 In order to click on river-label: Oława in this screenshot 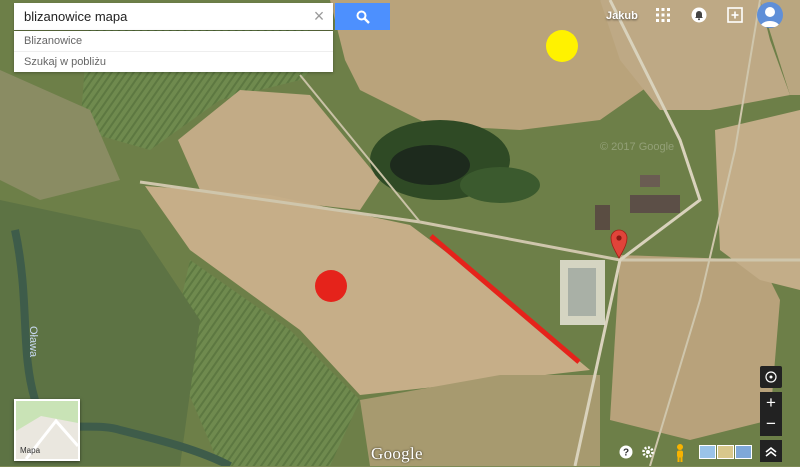, I will do `click(33, 342)`.